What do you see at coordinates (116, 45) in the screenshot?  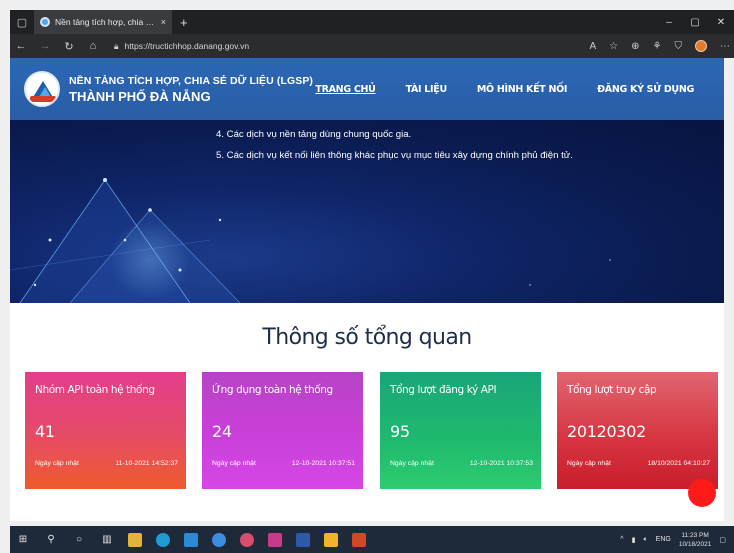 I see `lock-icon: 🔒︎` at bounding box center [116, 45].